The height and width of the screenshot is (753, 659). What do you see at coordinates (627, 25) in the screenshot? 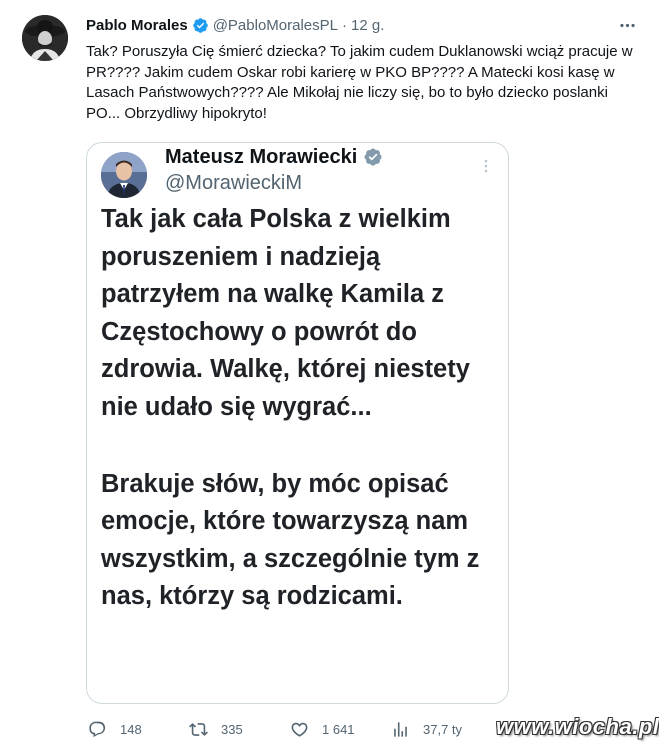
I see `more-icon` at bounding box center [627, 25].